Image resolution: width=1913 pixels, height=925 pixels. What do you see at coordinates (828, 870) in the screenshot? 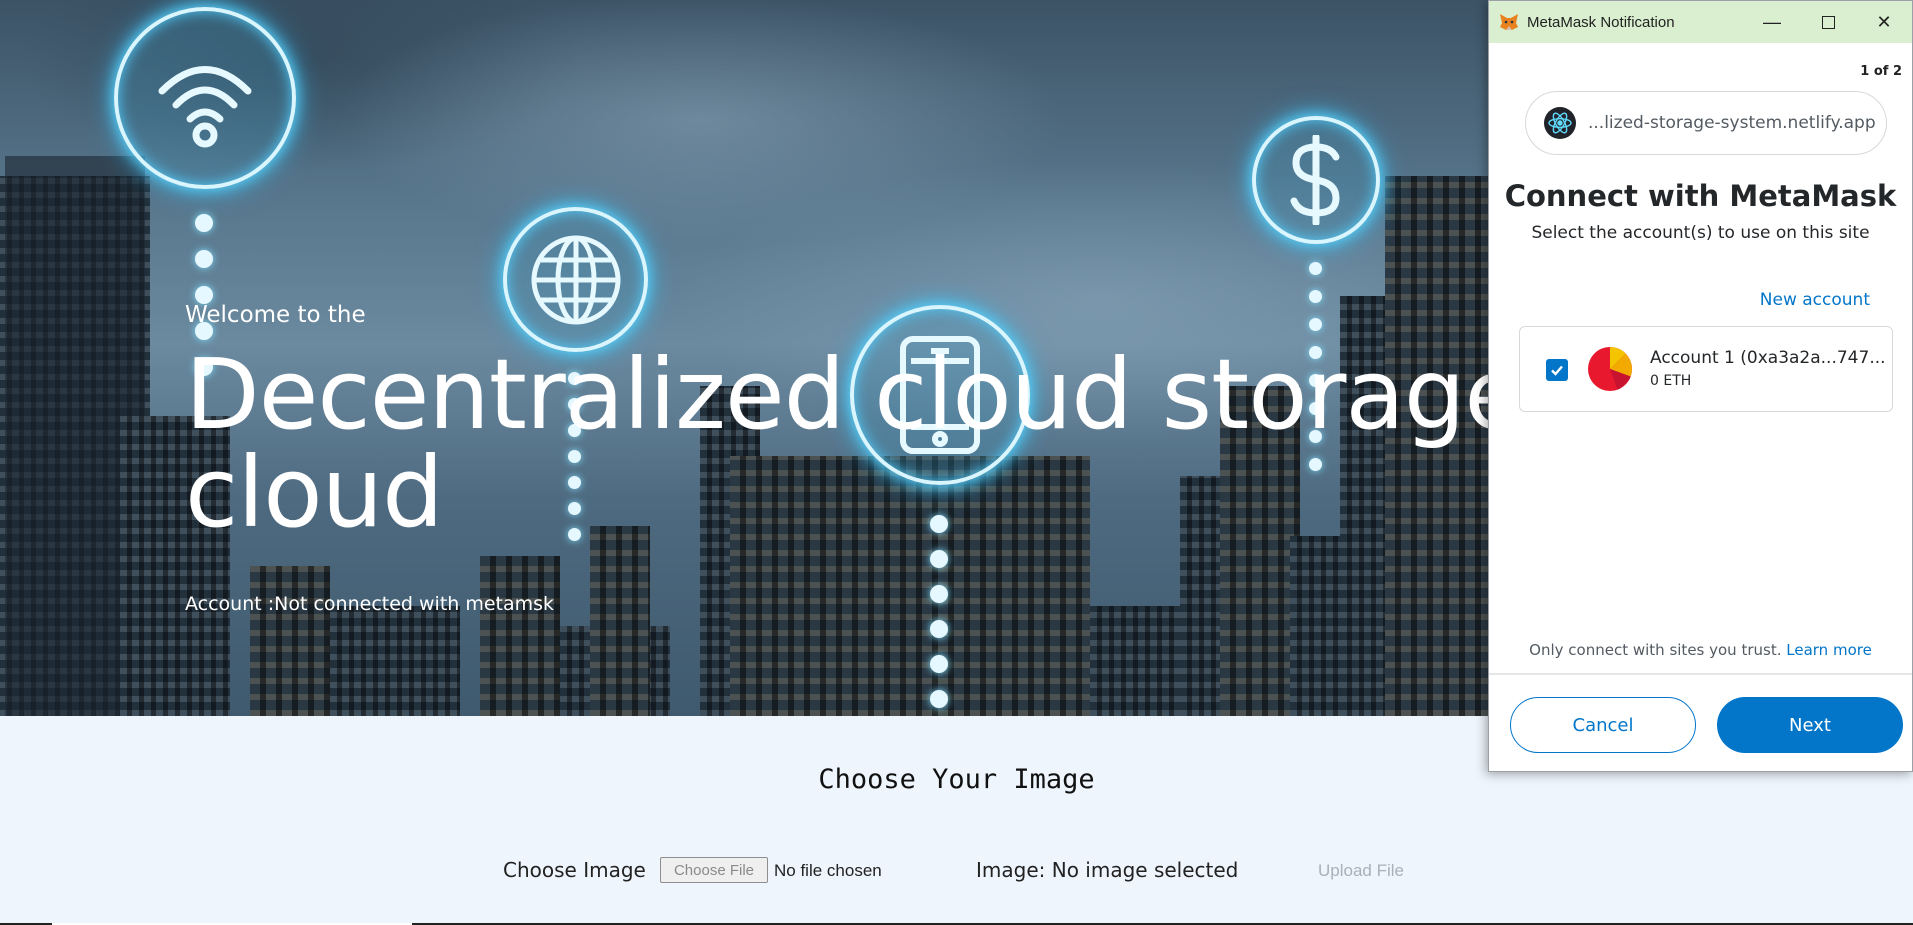
I see `no-file-text: No file chosen` at bounding box center [828, 870].